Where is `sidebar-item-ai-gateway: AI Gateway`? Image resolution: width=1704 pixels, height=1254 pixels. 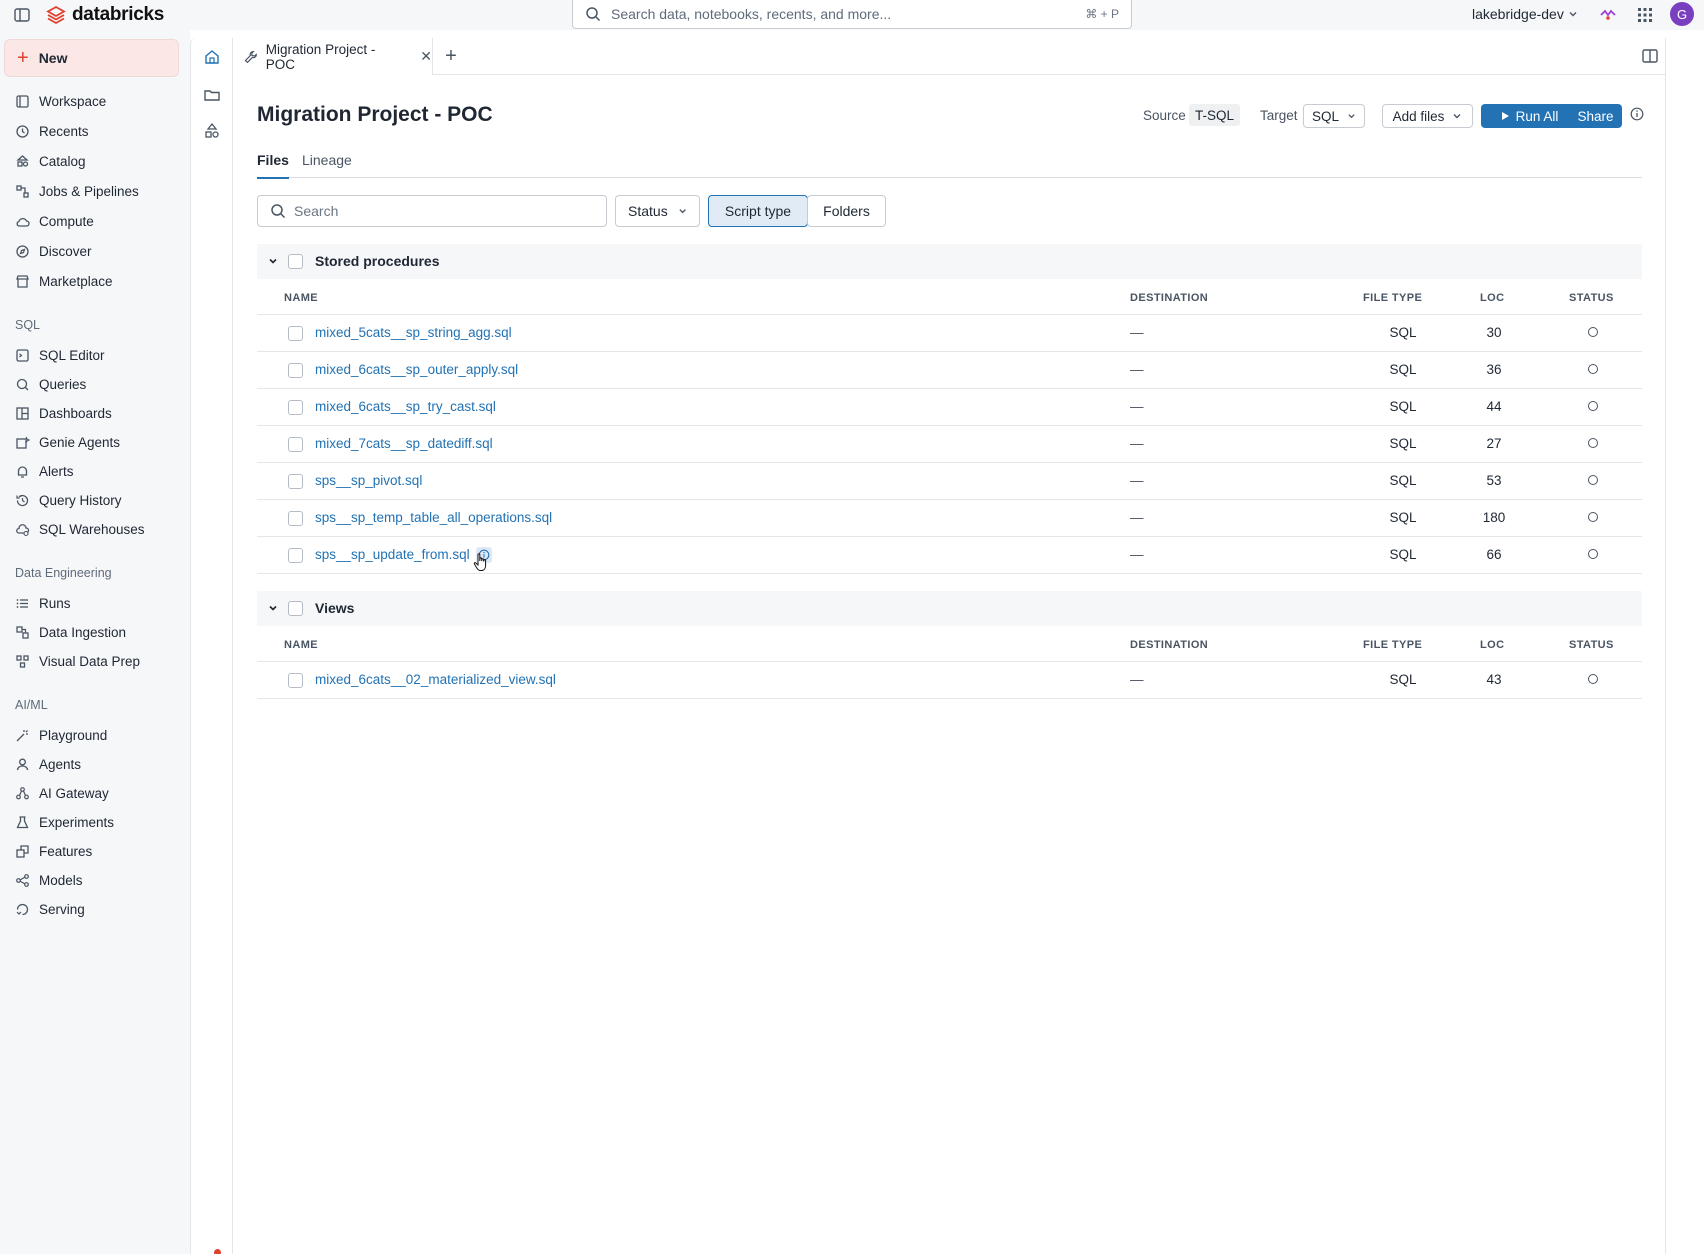
sidebar-item-ai-gateway: AI Gateway is located at coordinates (62, 793).